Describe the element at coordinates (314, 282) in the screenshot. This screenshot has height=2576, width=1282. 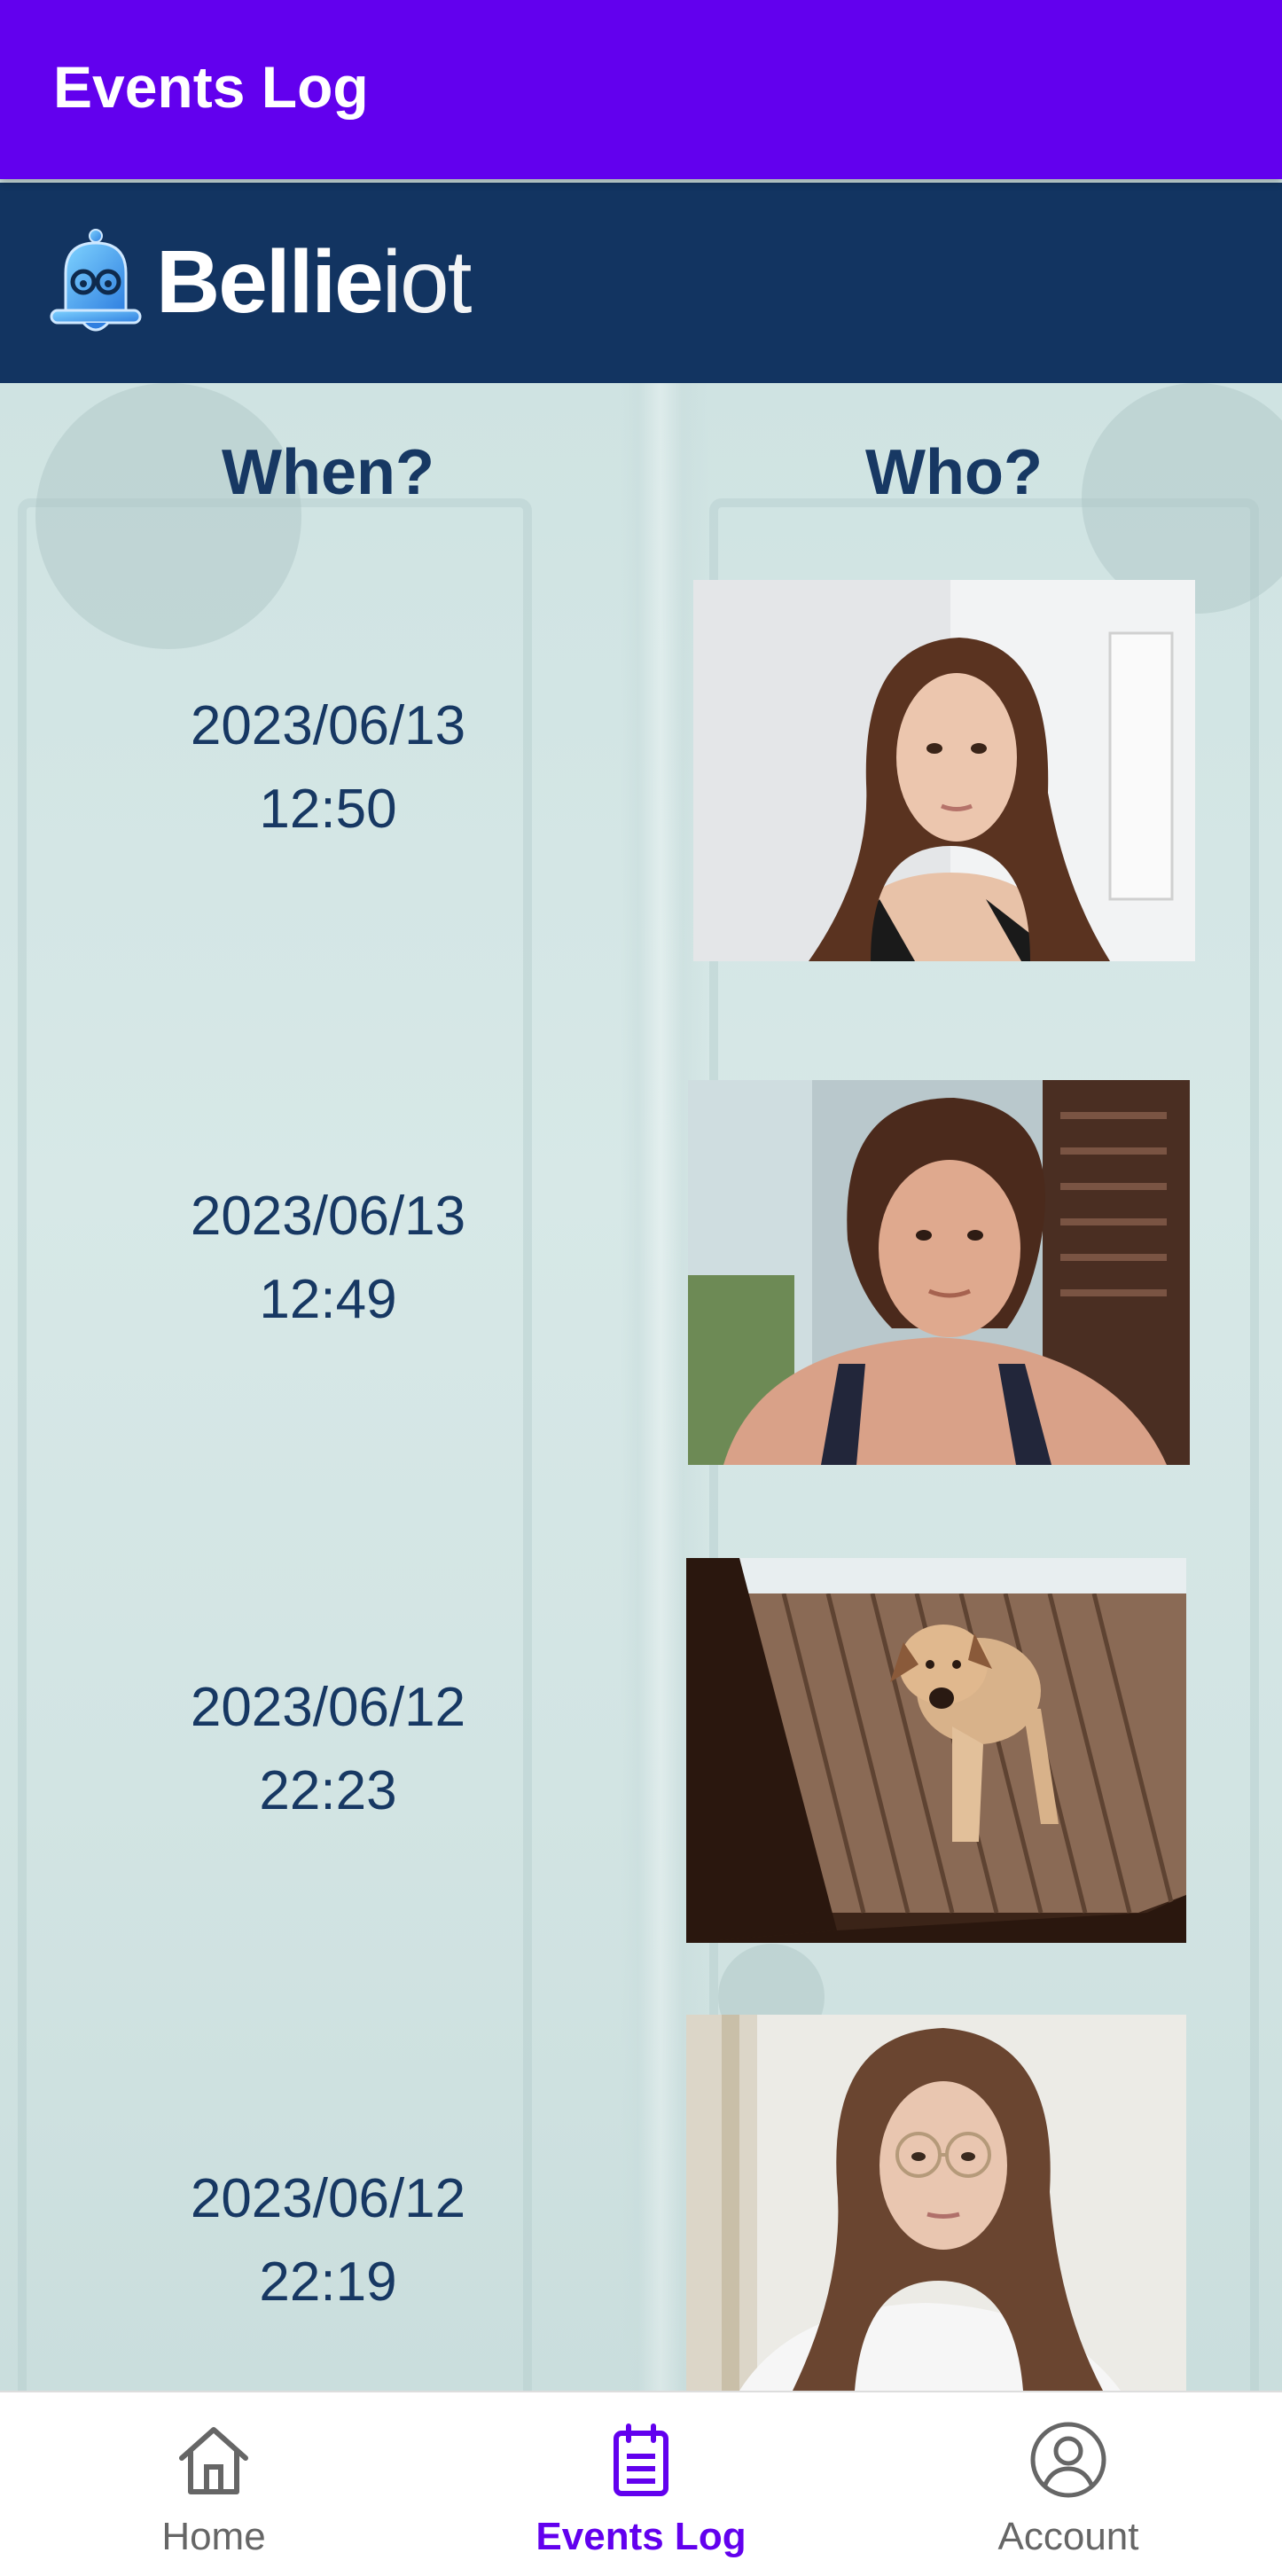
I see `brand-logo-text: Bellieiot` at that location.